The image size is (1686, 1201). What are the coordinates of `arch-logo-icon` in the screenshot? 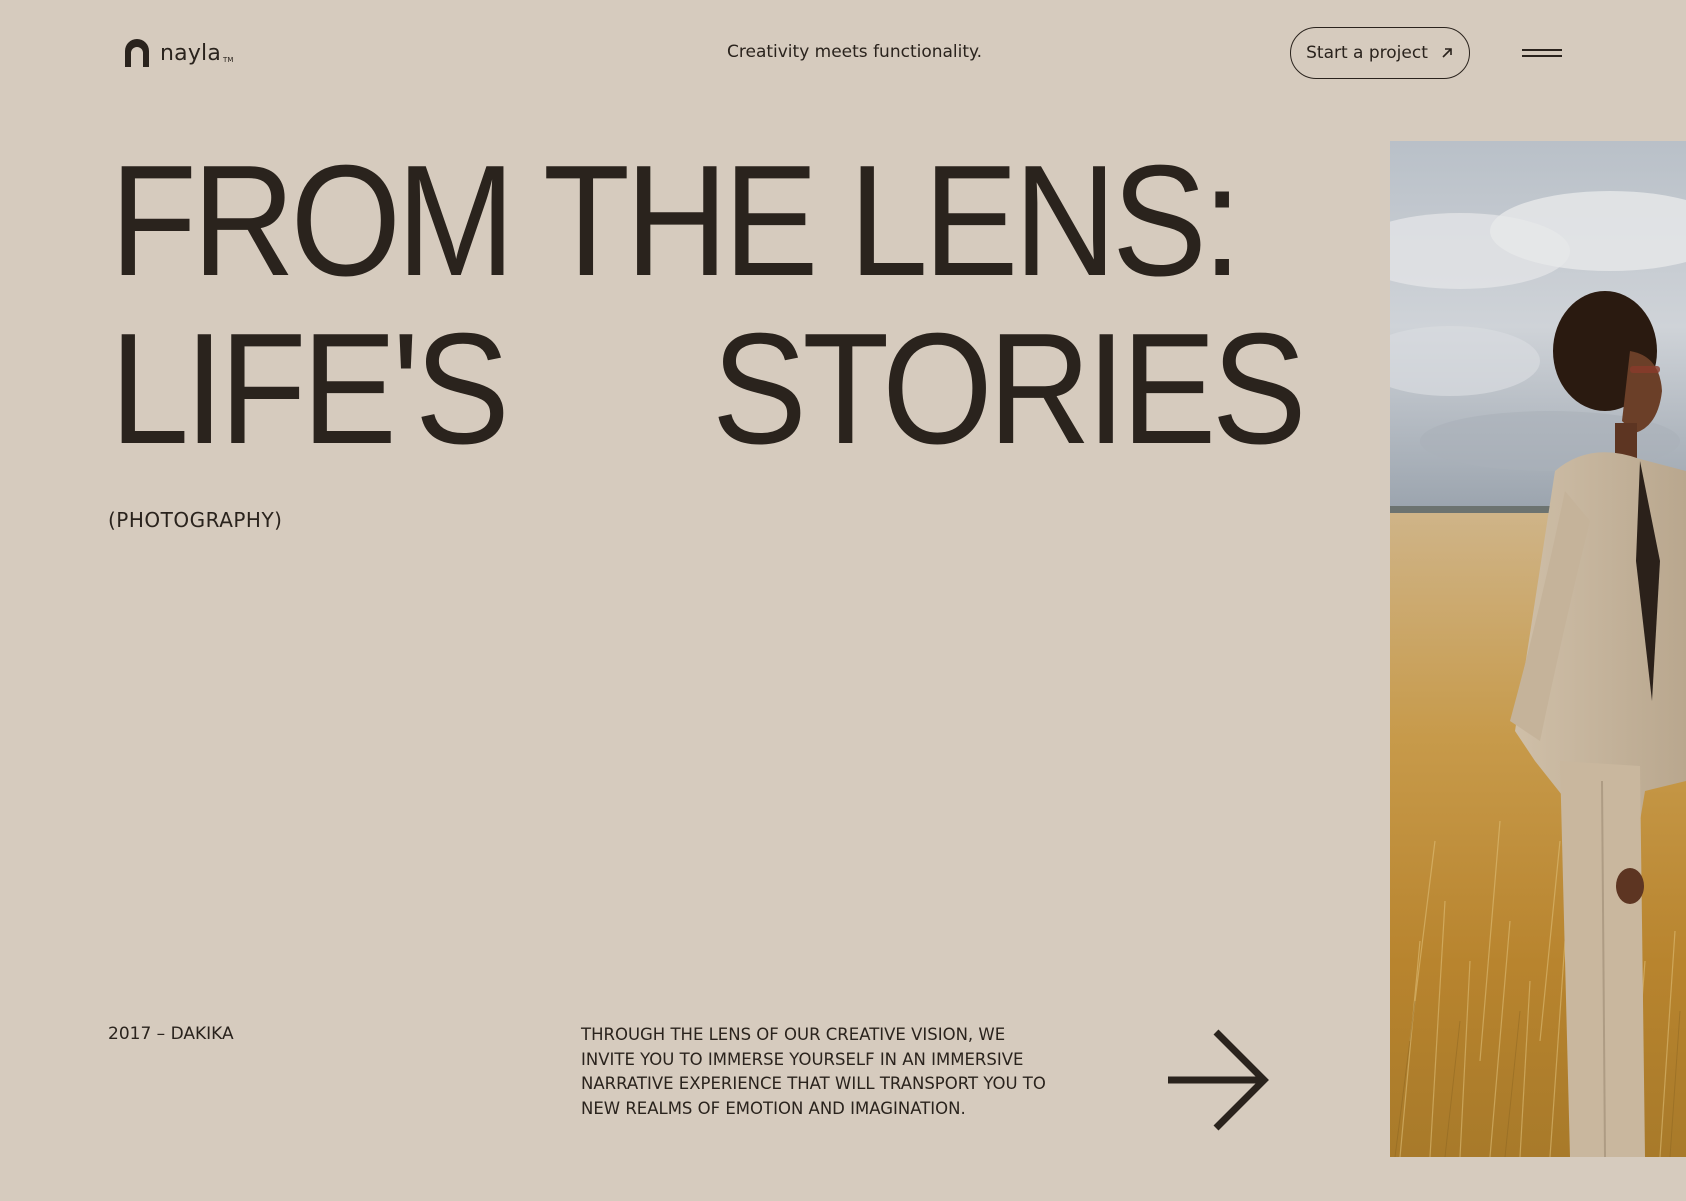 It's located at (137, 53).